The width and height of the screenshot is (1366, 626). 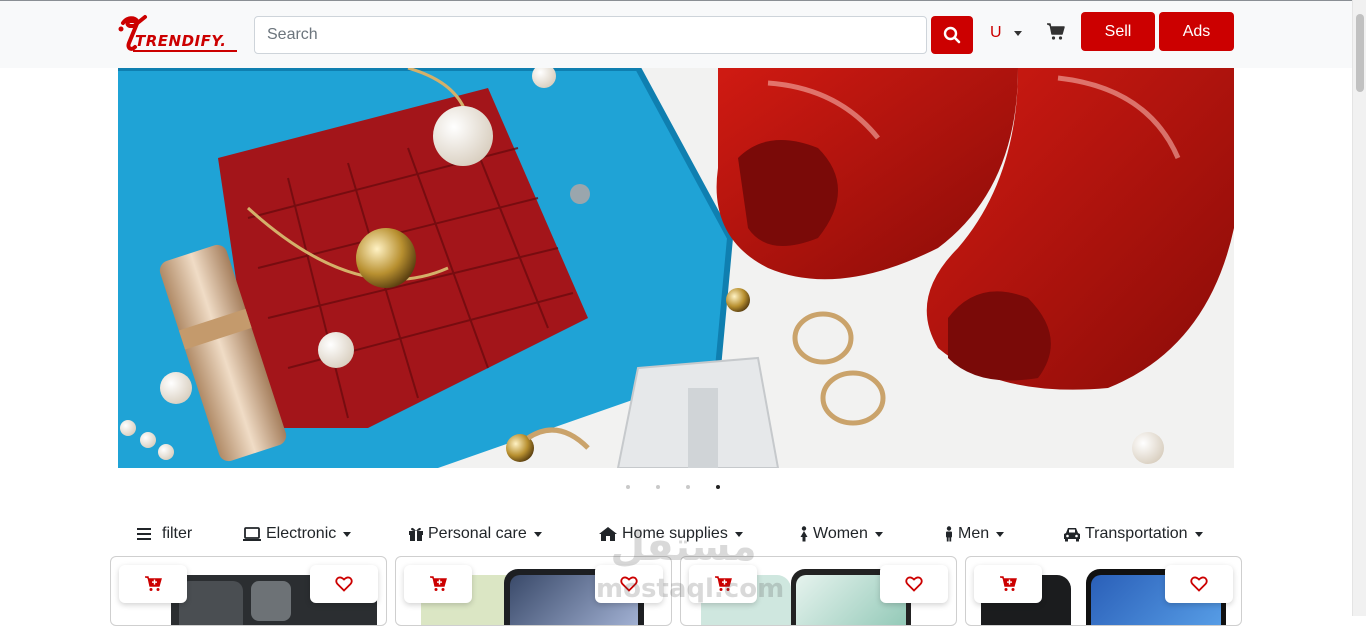 I want to click on search-input, so click(x=590, y=35).